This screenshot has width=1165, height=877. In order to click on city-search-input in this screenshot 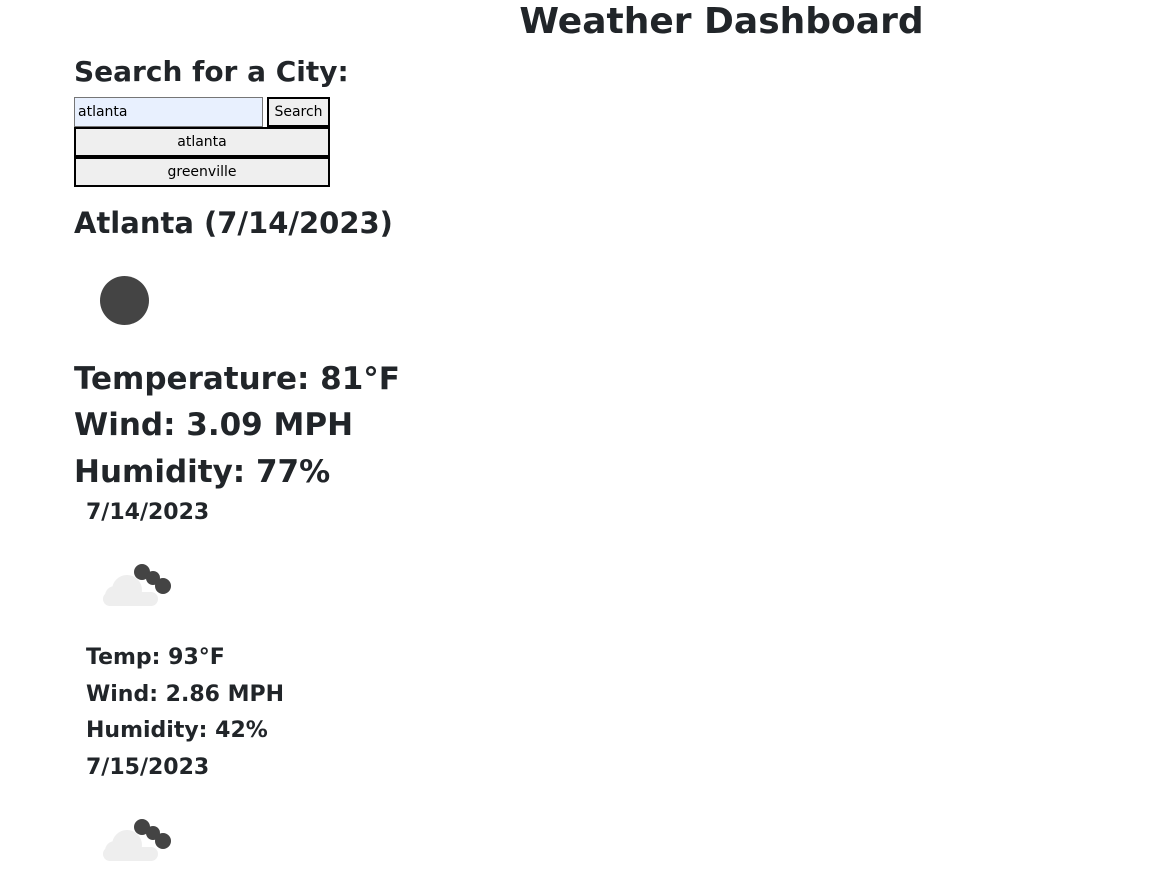, I will do `click(168, 112)`.